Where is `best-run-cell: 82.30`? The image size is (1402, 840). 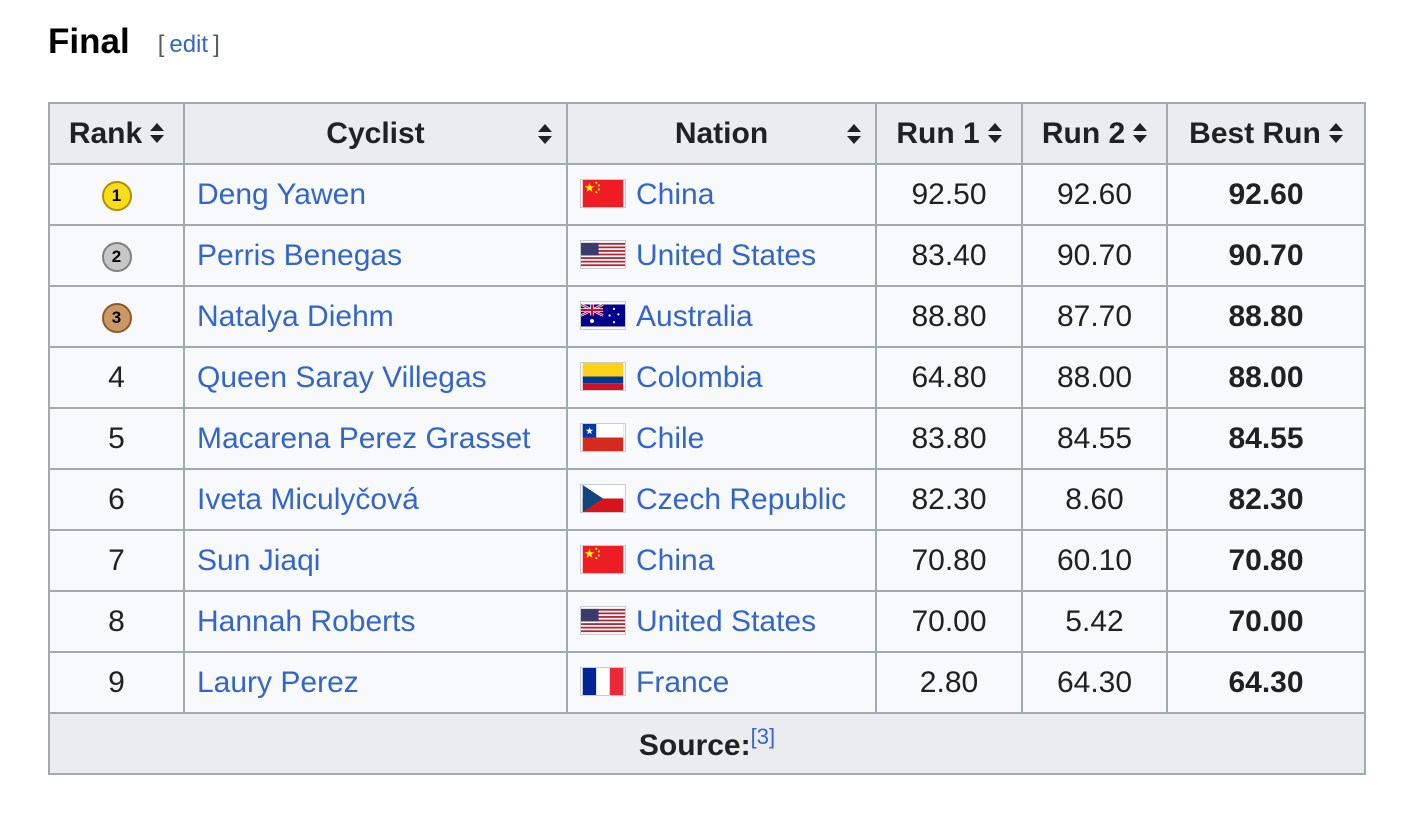
best-run-cell: 82.30 is located at coordinates (1266, 499).